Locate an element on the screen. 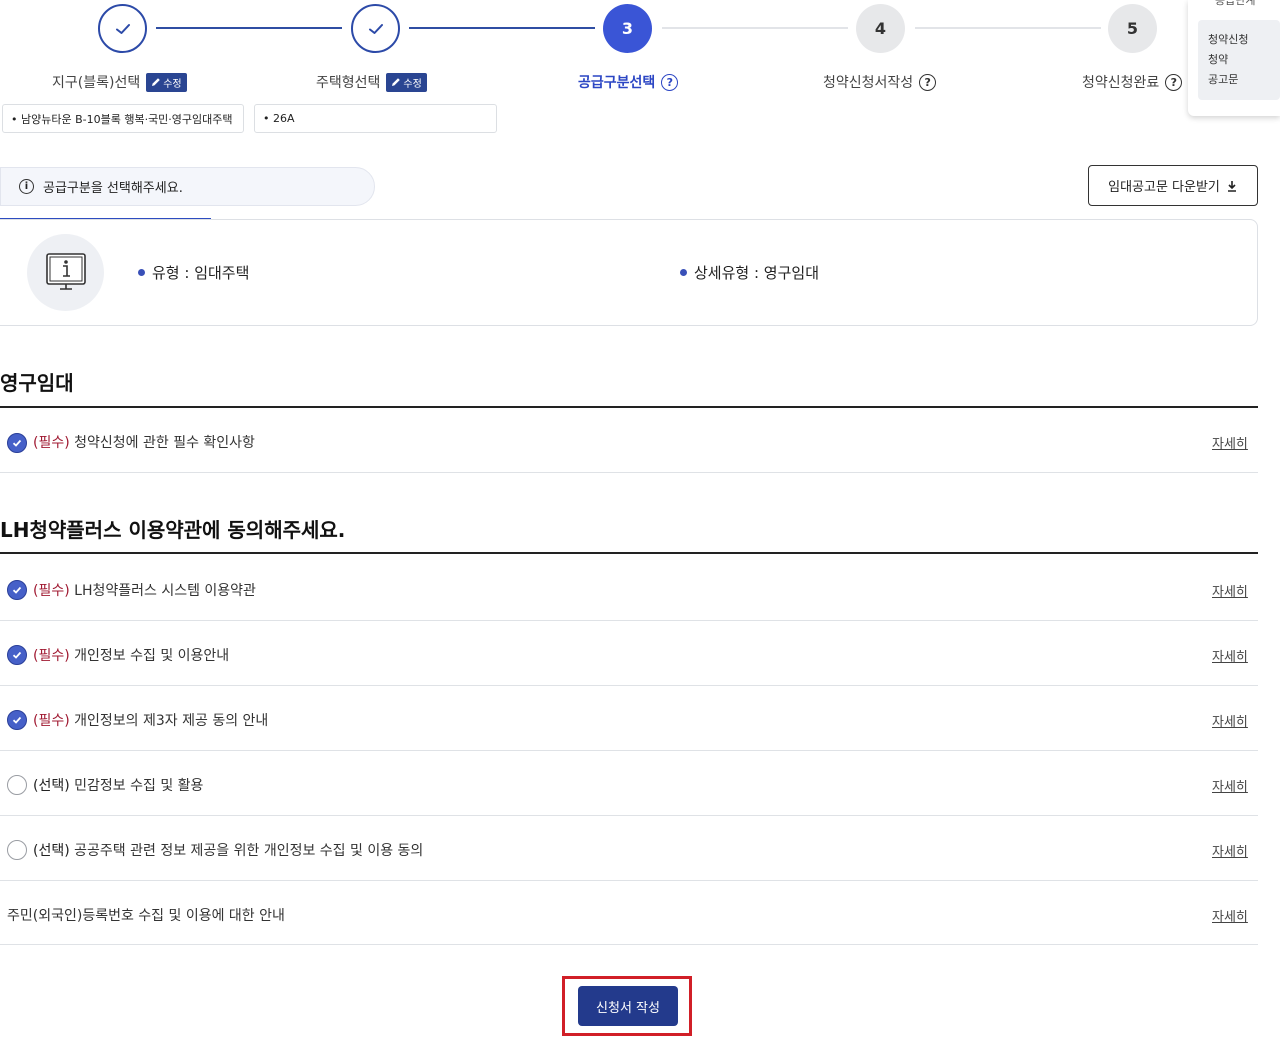  agreement-label: (필수) 개인정보의 제3자 제공 동의 안내 is located at coordinates (150, 720).